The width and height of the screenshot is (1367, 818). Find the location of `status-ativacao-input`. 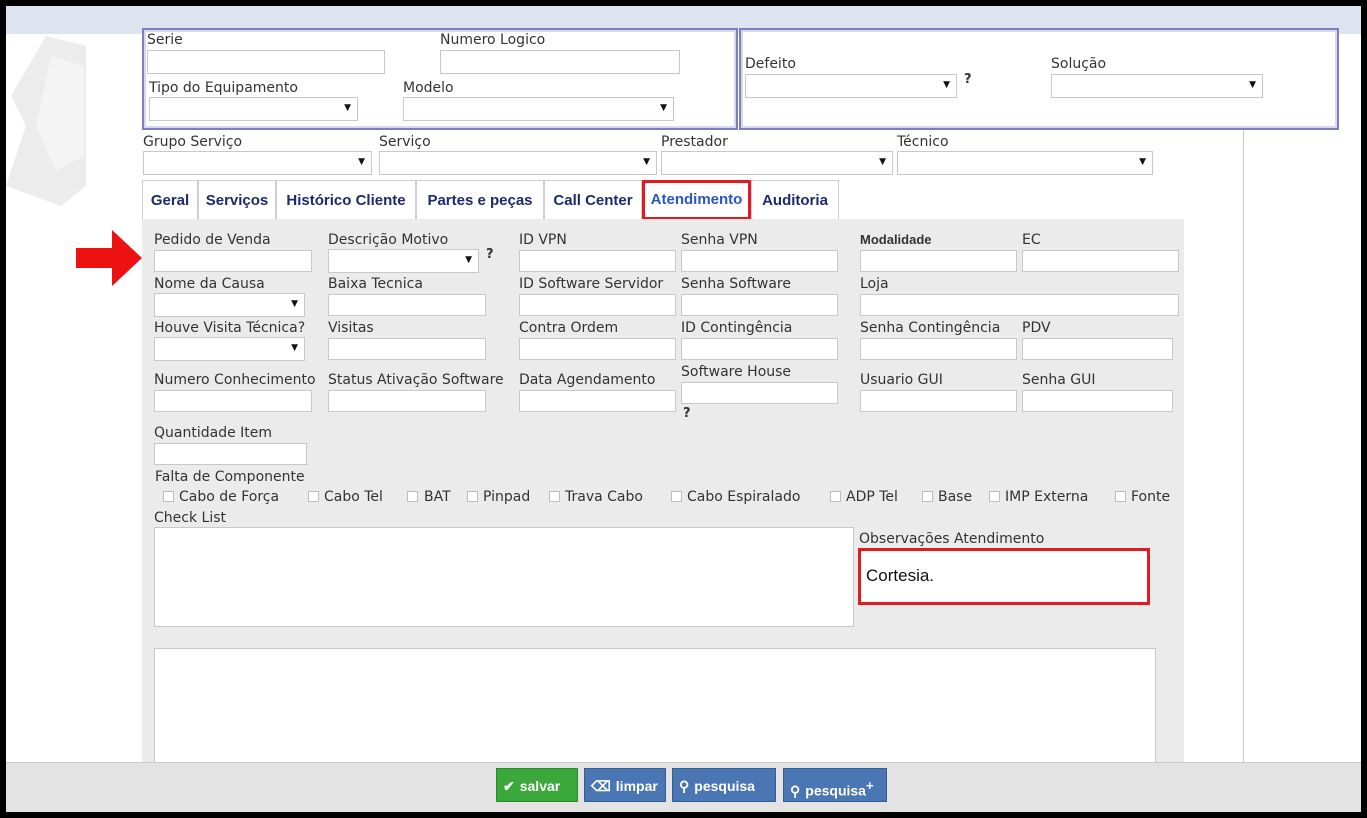

status-ativacao-input is located at coordinates (407, 401).